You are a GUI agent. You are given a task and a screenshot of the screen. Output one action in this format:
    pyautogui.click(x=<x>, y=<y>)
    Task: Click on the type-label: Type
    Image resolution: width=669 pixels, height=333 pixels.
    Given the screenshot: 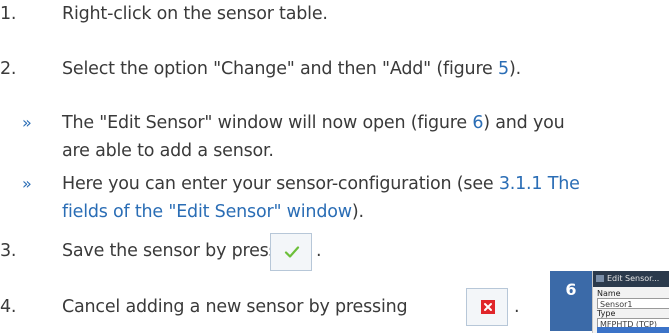 What is the action you would take?
    pyautogui.click(x=606, y=313)
    